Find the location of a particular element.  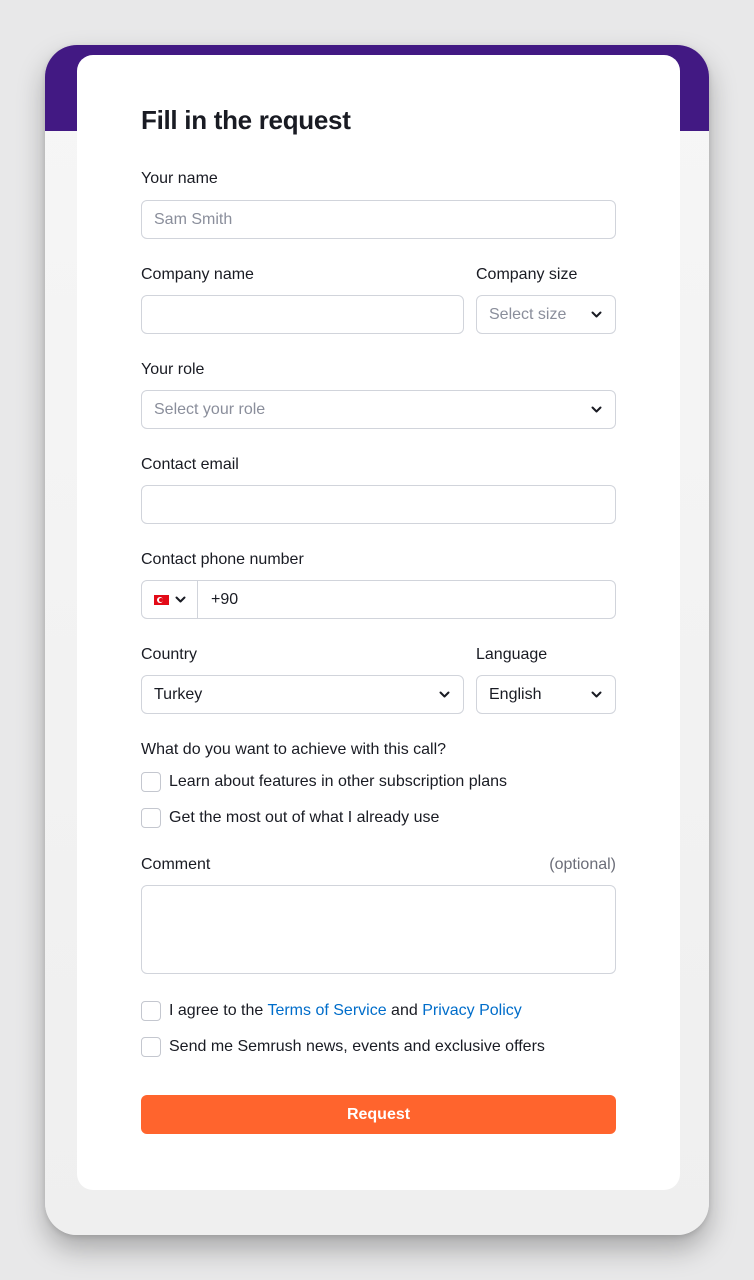

terms-of-service-link: Terms of Service is located at coordinates (326, 1010).